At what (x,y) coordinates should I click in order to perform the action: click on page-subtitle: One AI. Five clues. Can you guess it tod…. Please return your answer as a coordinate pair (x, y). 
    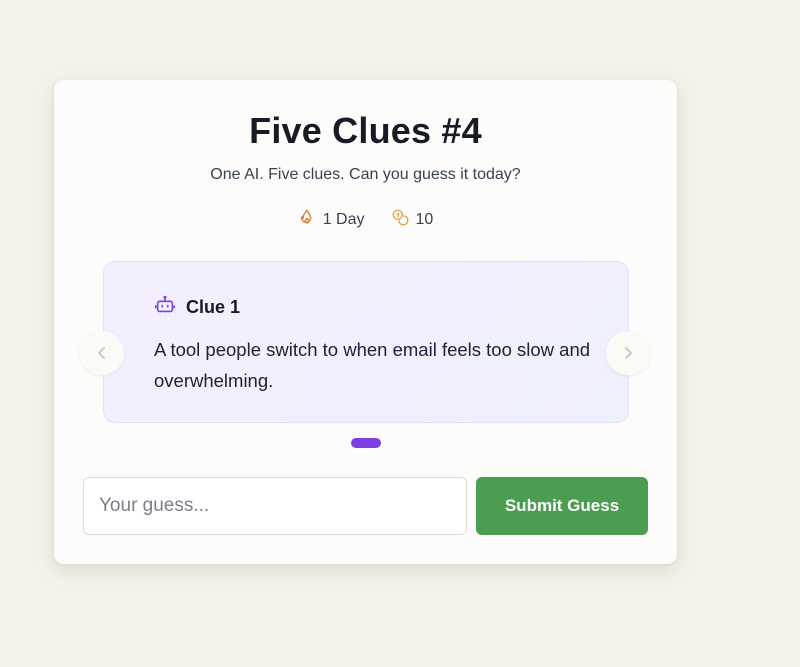
    Looking at the image, I should click on (365, 174).